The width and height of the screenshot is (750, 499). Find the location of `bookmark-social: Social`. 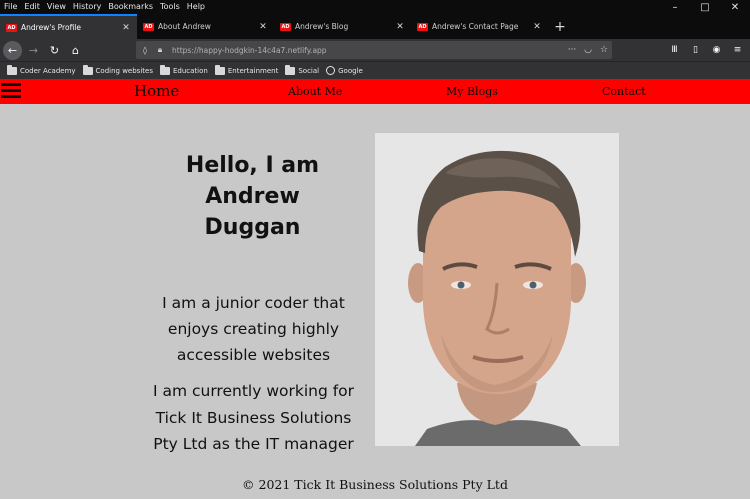

bookmark-social: Social is located at coordinates (302, 69).